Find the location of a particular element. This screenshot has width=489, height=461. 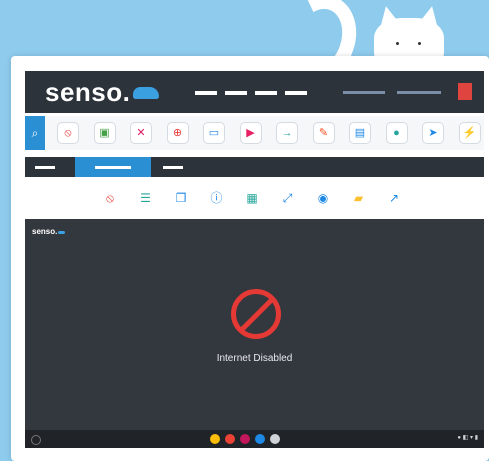

camera-icon: ◉ is located at coordinates (323, 198).